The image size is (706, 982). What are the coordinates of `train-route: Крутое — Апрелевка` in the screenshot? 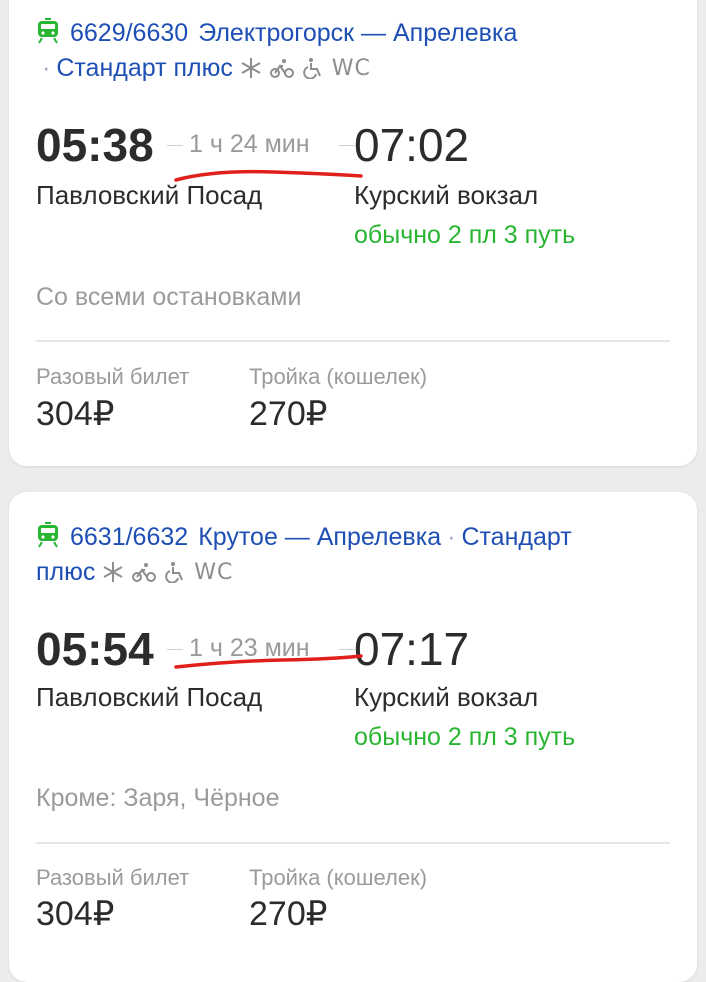 It's located at (319, 537).